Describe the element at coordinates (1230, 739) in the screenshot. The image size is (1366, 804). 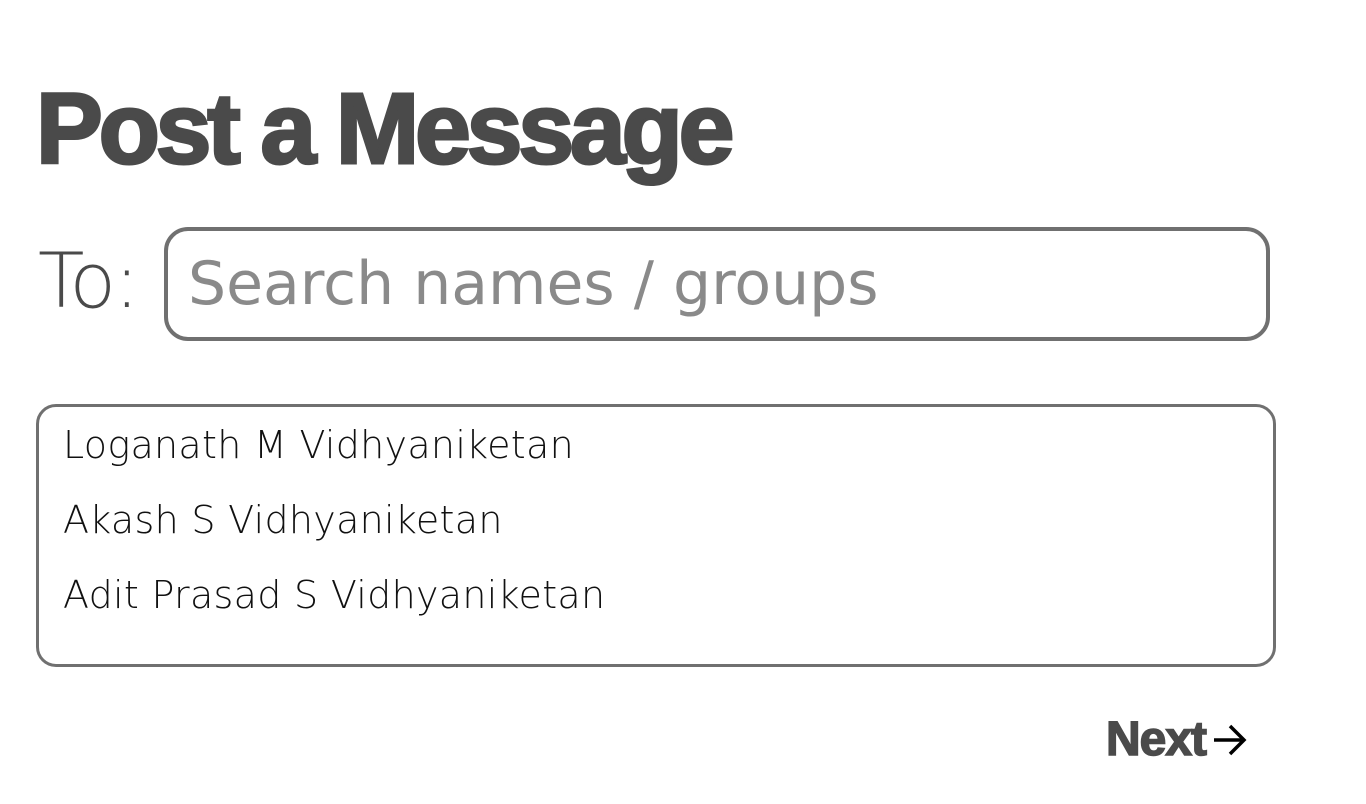
I see `arrow-right-icon` at that location.